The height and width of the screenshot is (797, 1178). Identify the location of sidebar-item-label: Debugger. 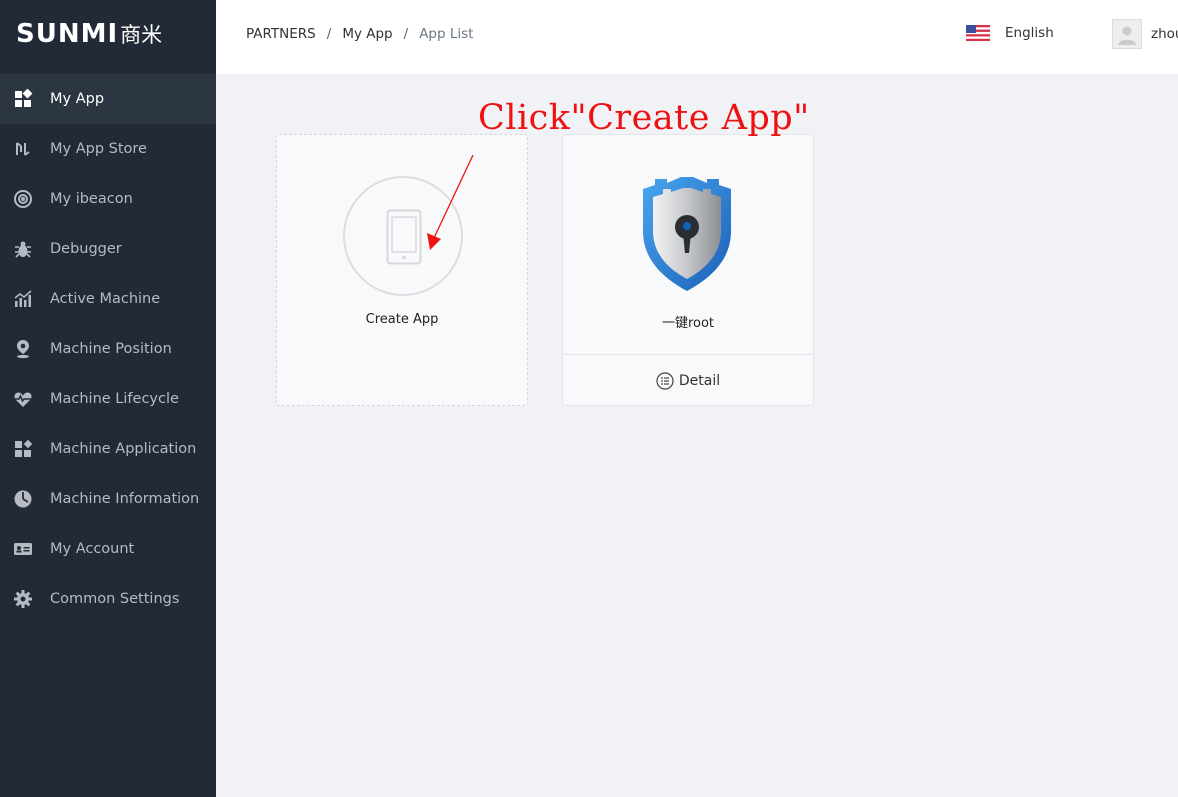
(86, 249).